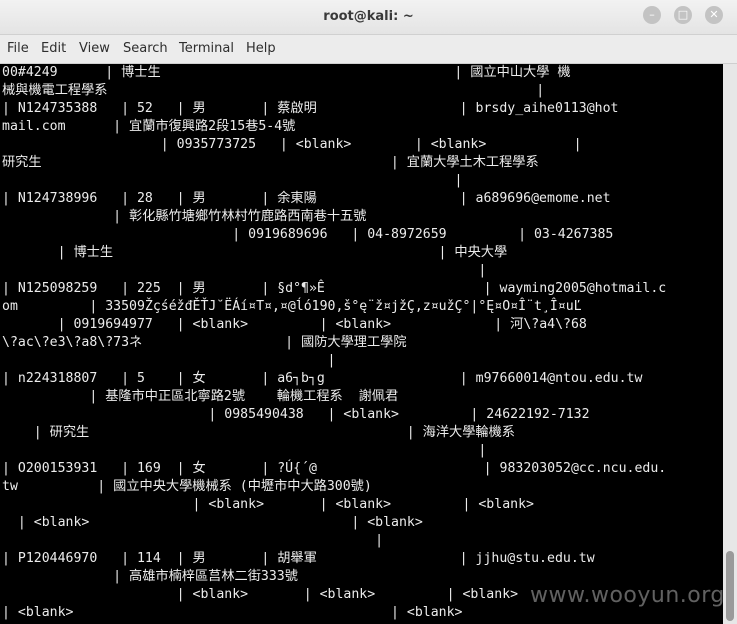 Image resolution: width=737 pixels, height=624 pixels. Describe the element at coordinates (652, 15) in the screenshot. I see `minimize-icon: –` at that location.